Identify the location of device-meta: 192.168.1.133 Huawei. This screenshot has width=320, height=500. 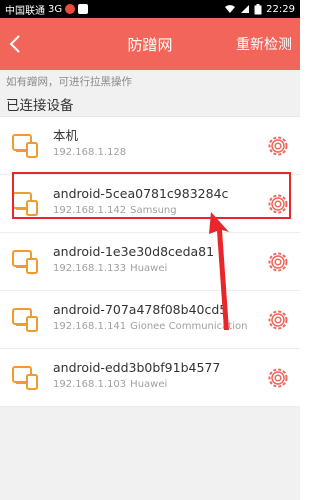
(155, 269).